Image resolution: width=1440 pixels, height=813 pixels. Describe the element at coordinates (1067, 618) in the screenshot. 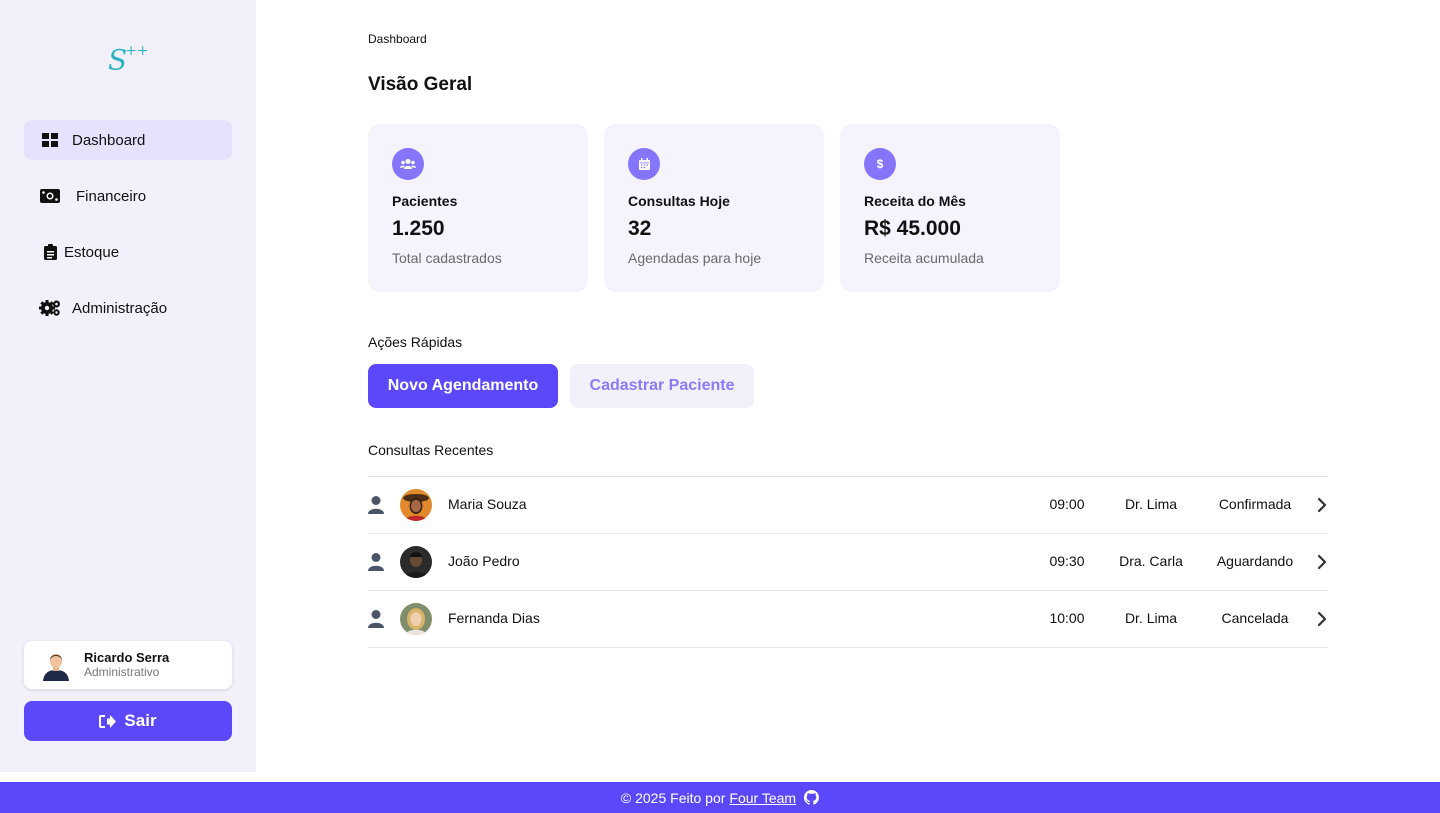

I see `appointment-time: 10:00` at that location.